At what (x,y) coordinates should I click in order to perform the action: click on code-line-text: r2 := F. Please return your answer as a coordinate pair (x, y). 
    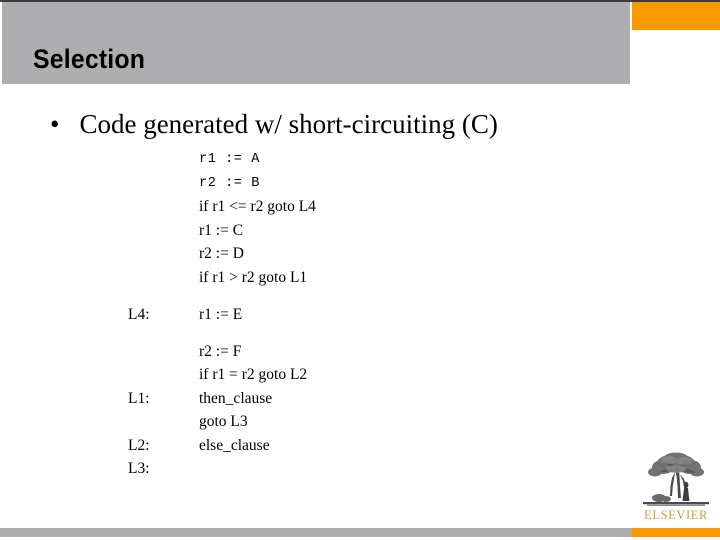
    Looking at the image, I should click on (220, 351).